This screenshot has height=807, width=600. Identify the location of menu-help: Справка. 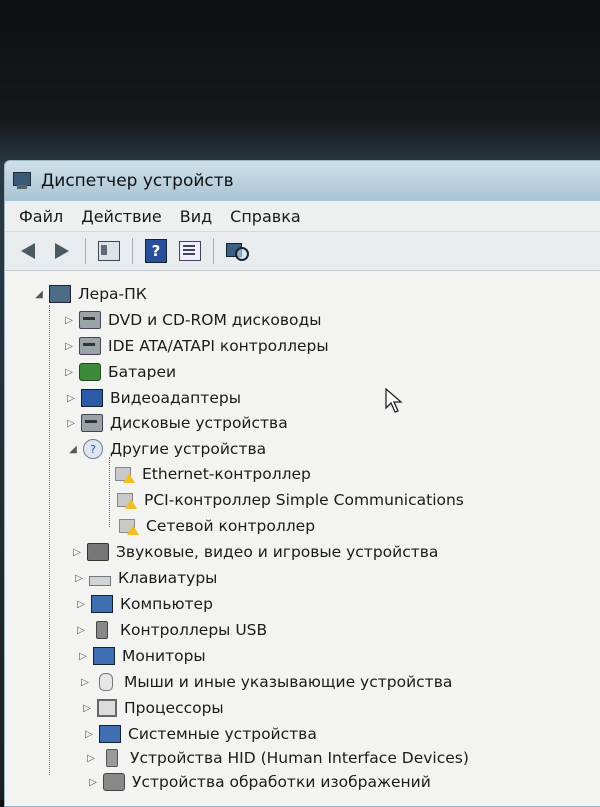
(265, 216).